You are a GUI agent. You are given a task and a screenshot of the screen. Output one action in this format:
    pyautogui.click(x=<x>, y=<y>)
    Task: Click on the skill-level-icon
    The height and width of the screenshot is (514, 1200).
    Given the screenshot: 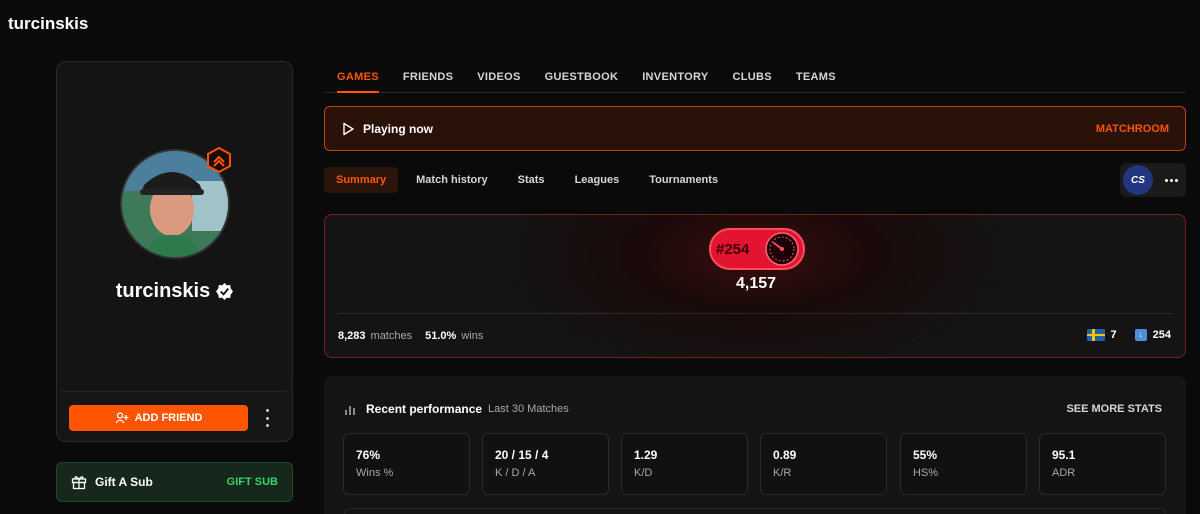 What is the action you would take?
    pyautogui.click(x=782, y=249)
    